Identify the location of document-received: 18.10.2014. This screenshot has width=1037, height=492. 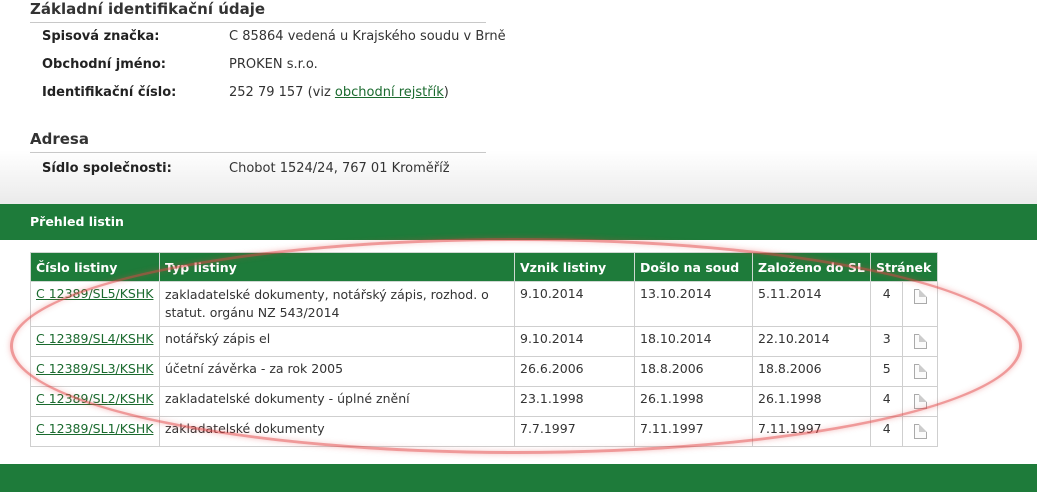
(693, 341).